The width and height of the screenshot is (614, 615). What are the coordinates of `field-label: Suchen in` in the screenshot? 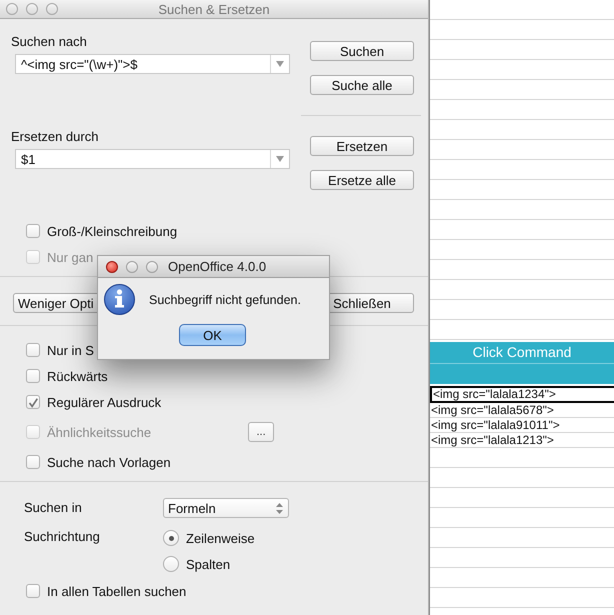 It's located at (53, 508).